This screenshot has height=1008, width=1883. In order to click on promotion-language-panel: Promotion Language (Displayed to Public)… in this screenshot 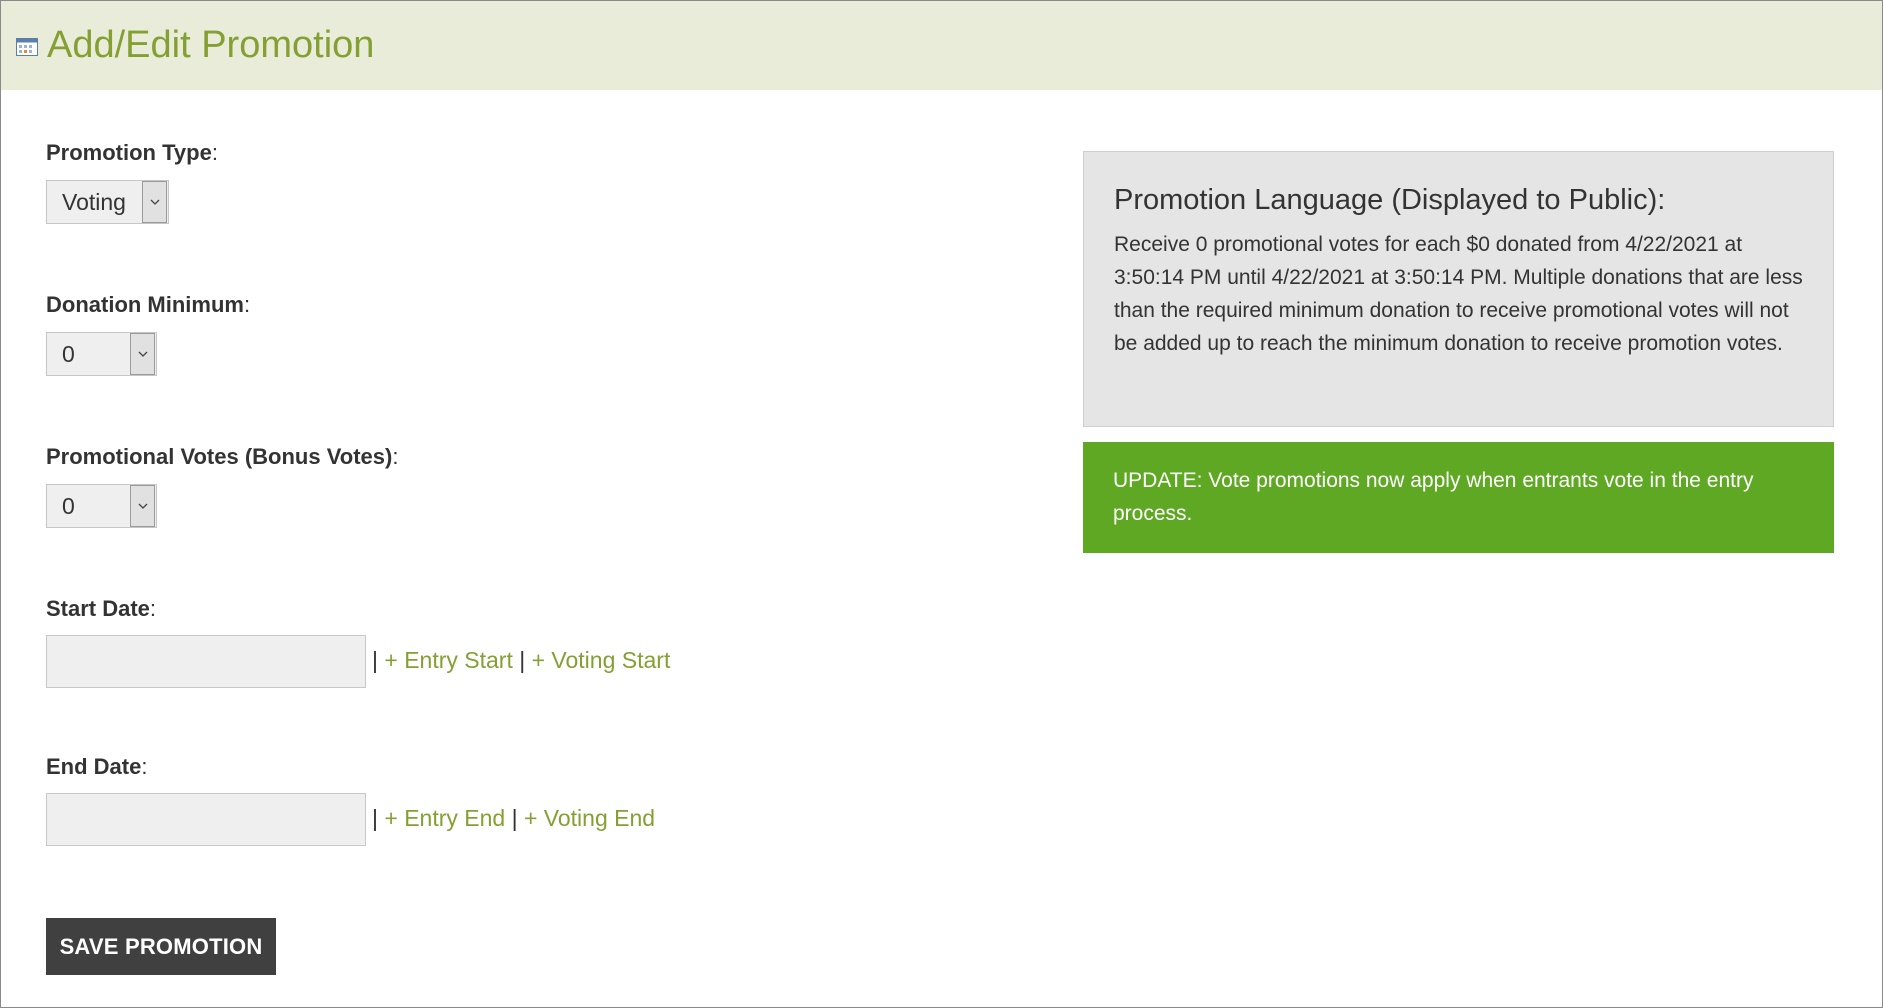, I will do `click(1458, 289)`.